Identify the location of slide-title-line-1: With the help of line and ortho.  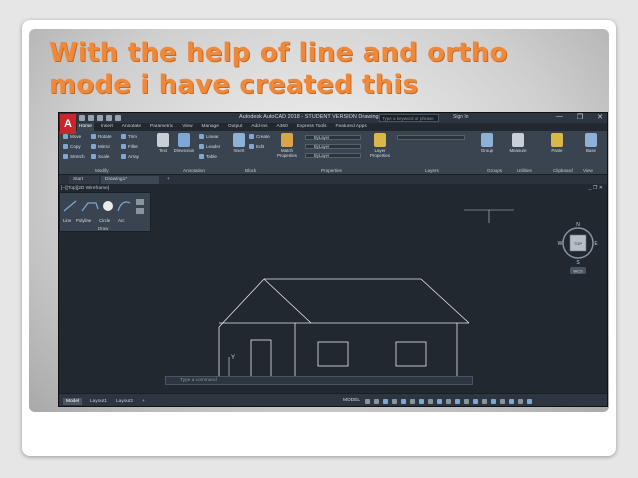
(278, 53).